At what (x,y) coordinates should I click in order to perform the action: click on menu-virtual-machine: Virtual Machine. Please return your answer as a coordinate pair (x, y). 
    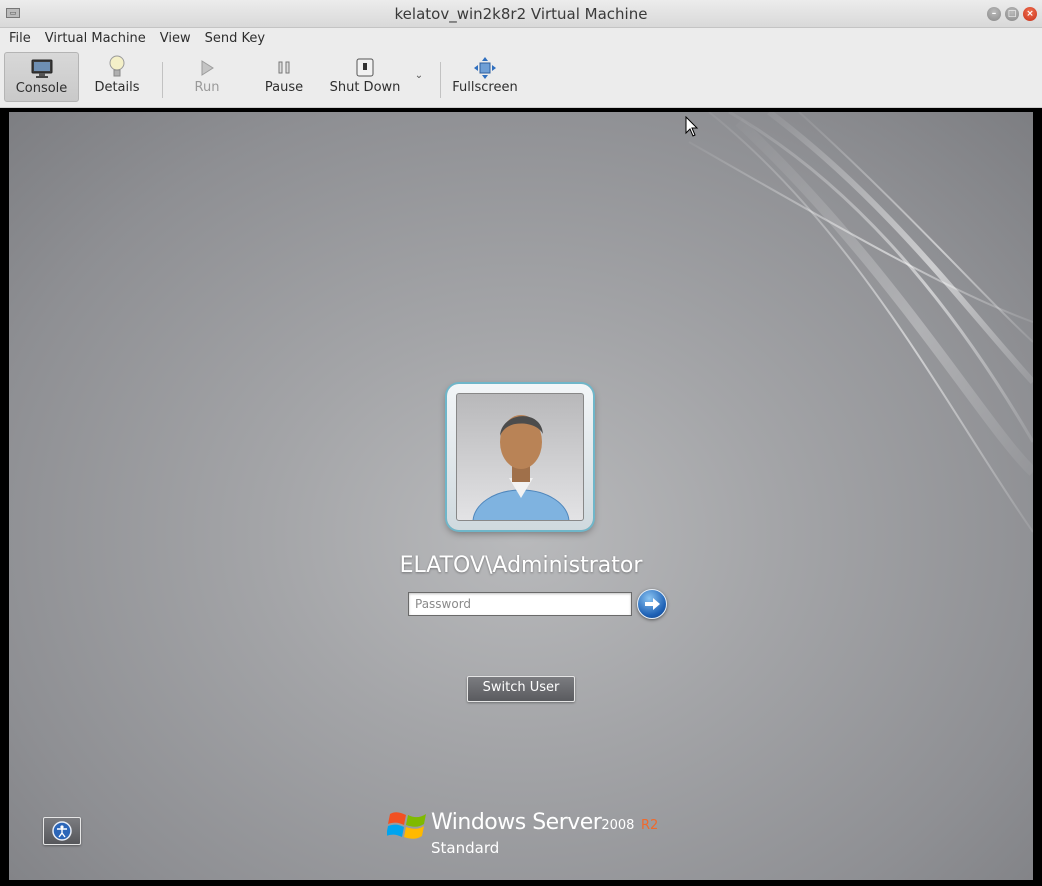
    Looking at the image, I should click on (95, 39).